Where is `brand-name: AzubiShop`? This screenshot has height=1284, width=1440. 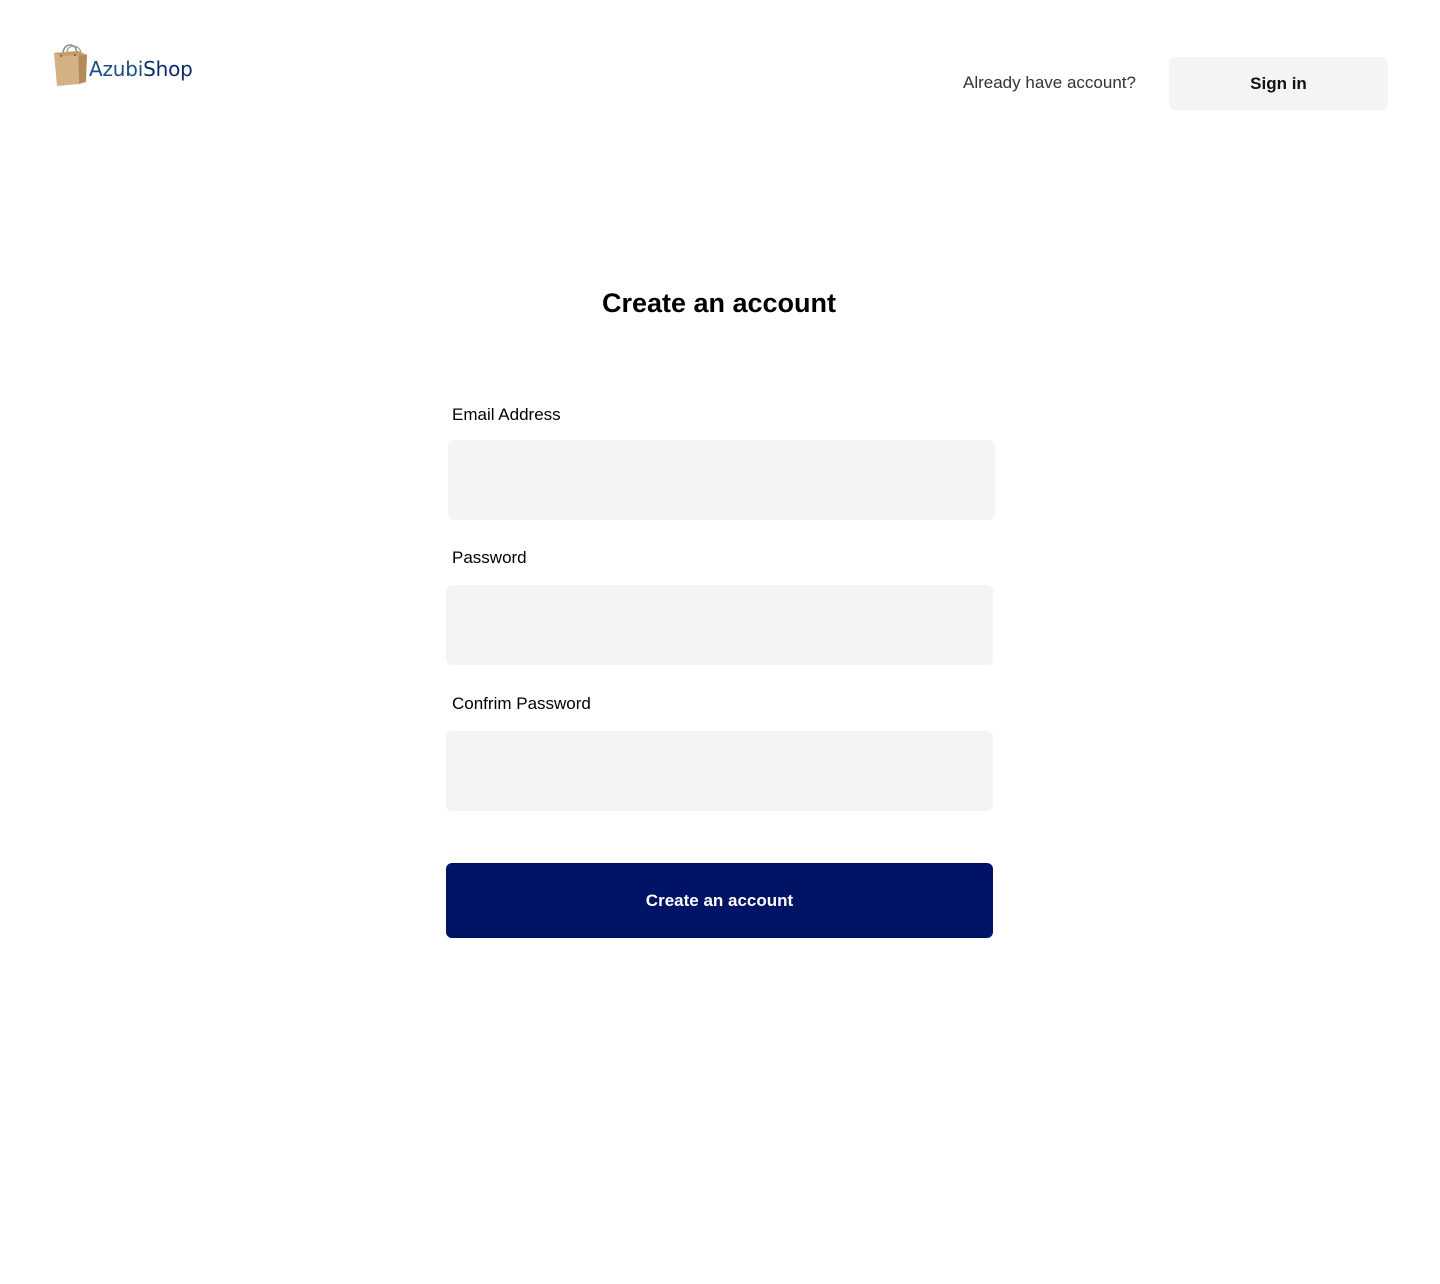 brand-name: AzubiShop is located at coordinates (141, 69).